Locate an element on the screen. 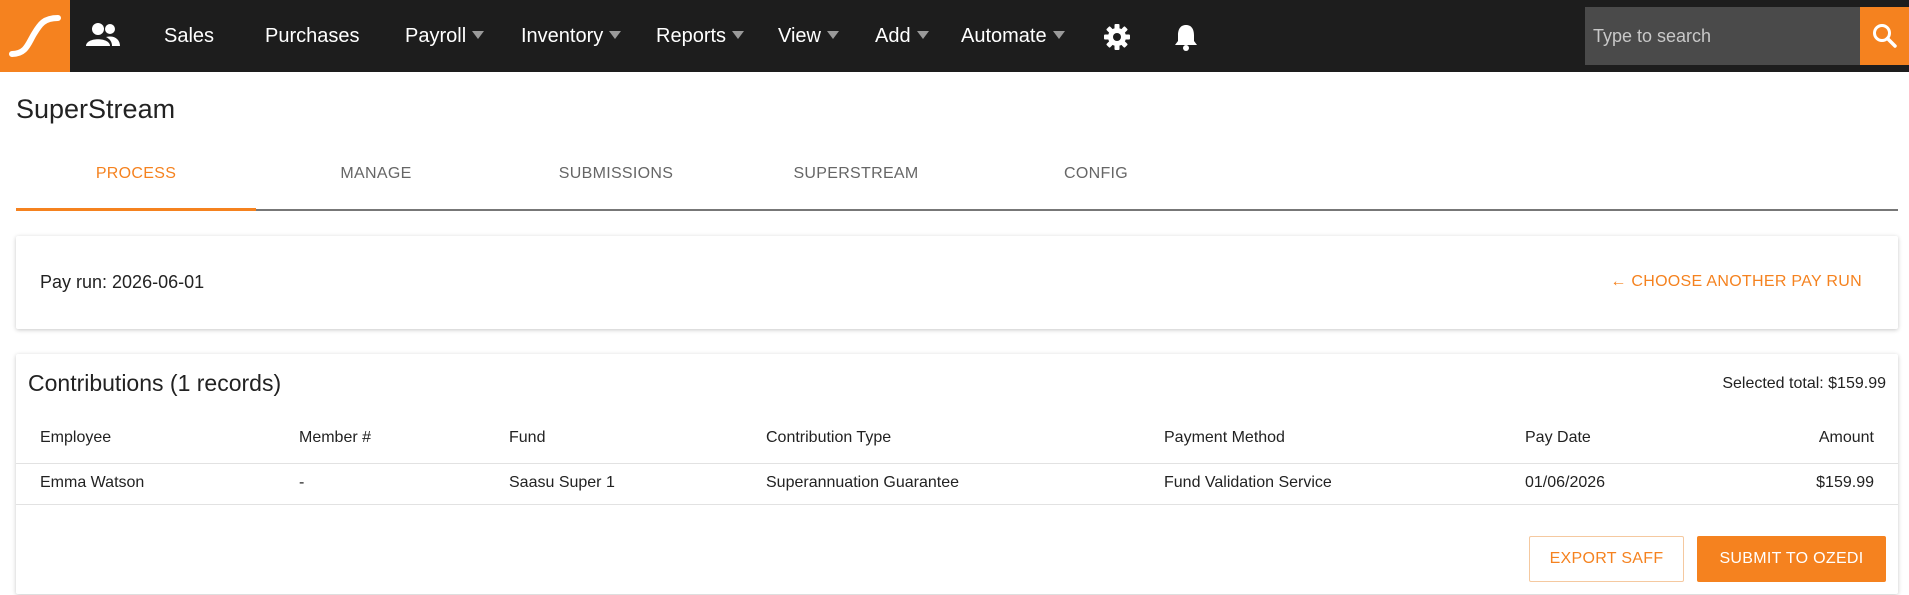  cell-member: - is located at coordinates (302, 482).